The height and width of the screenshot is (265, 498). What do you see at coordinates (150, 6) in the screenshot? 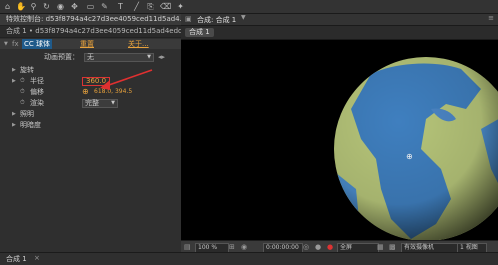
I see `clone-icon: ⎘` at bounding box center [150, 6].